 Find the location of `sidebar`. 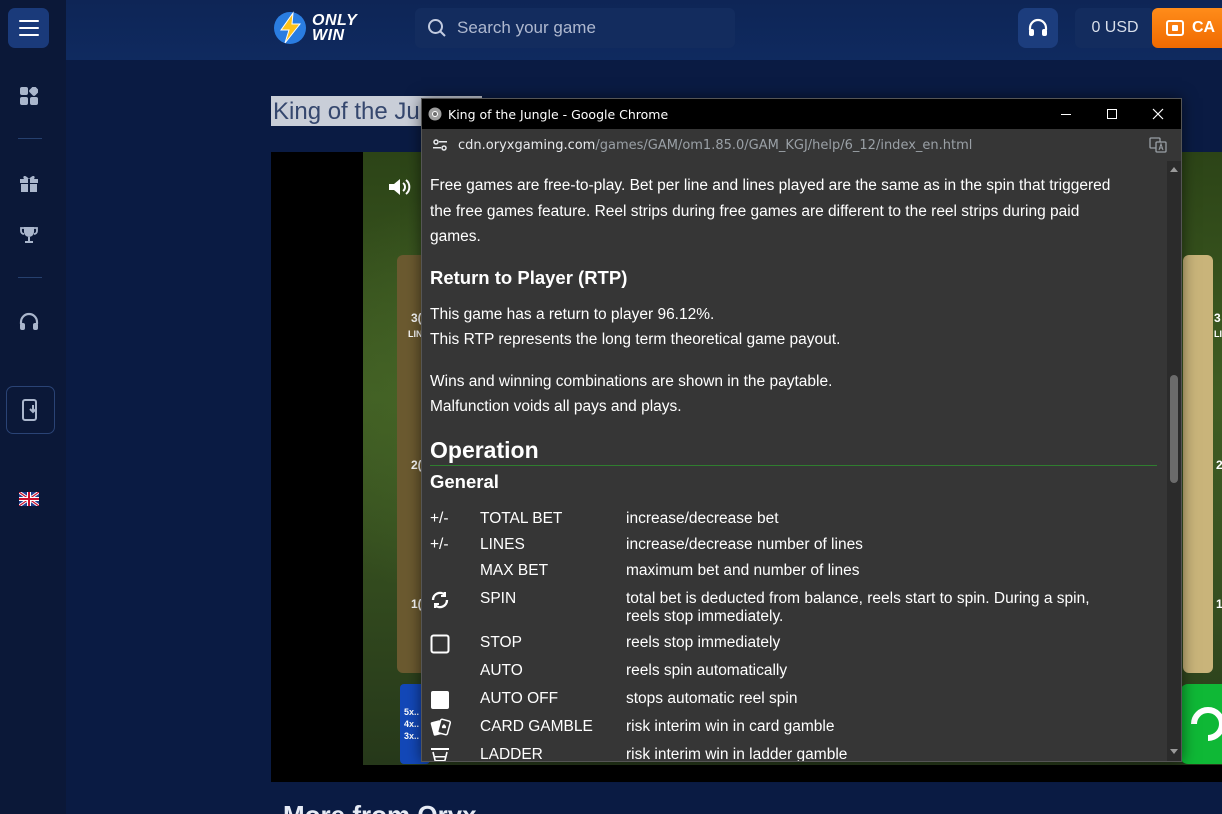

sidebar is located at coordinates (33, 407).